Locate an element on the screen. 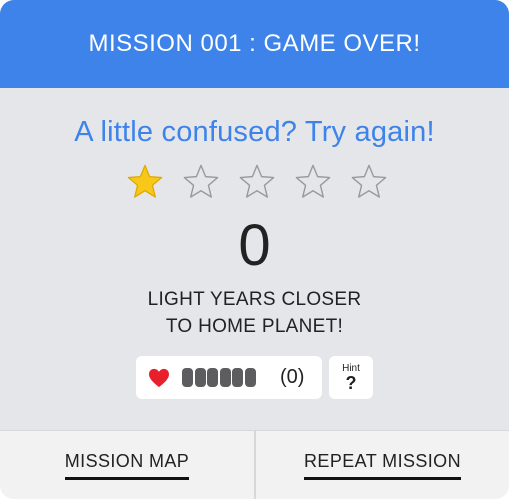  hint-button: Hint ? is located at coordinates (351, 377).